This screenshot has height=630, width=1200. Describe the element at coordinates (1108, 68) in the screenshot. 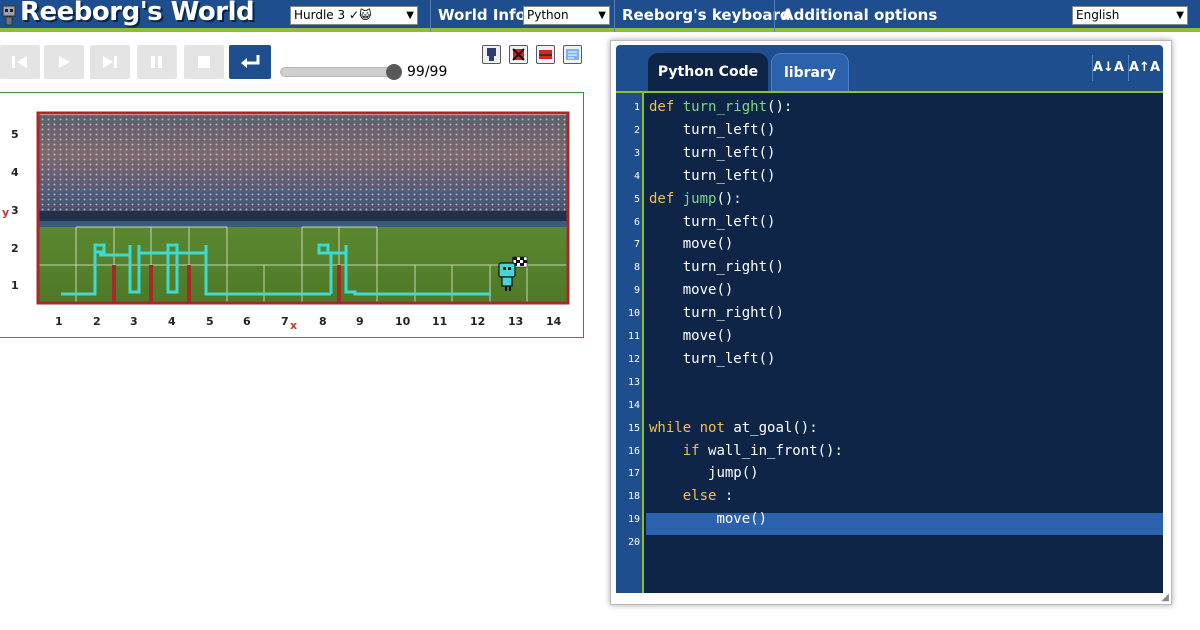

I see `decrease-font-button: A↓A` at that location.